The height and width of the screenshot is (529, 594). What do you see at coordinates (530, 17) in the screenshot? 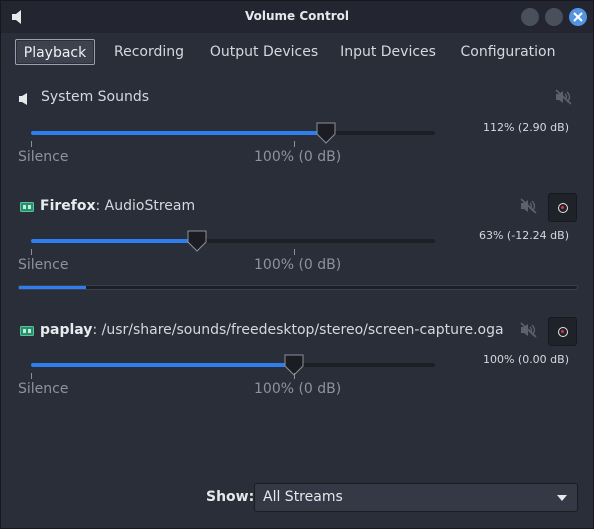
I see `minimize-button` at bounding box center [530, 17].